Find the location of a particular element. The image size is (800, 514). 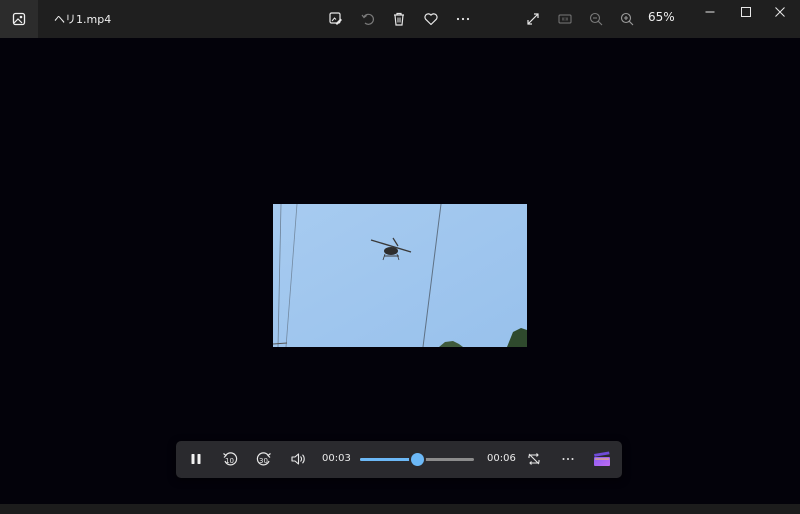

total-time: 00:06 is located at coordinates (501, 458).